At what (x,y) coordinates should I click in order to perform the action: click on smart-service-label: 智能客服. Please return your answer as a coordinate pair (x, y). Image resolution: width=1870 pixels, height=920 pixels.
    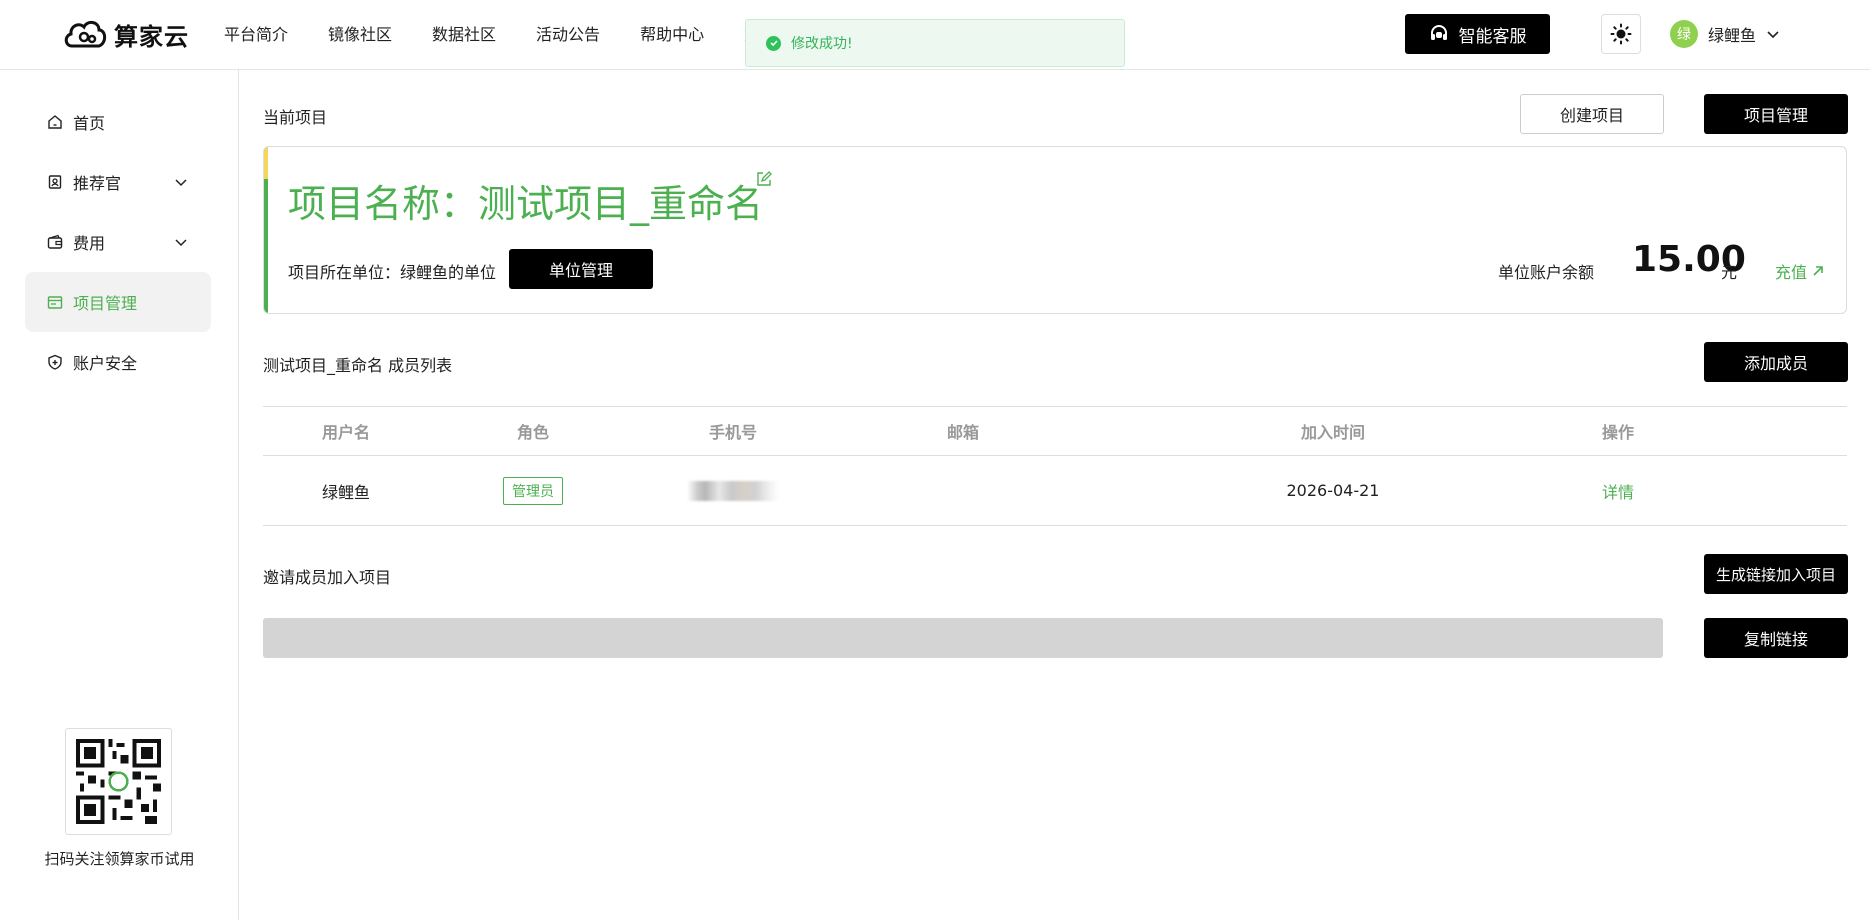
    Looking at the image, I should click on (1492, 36).